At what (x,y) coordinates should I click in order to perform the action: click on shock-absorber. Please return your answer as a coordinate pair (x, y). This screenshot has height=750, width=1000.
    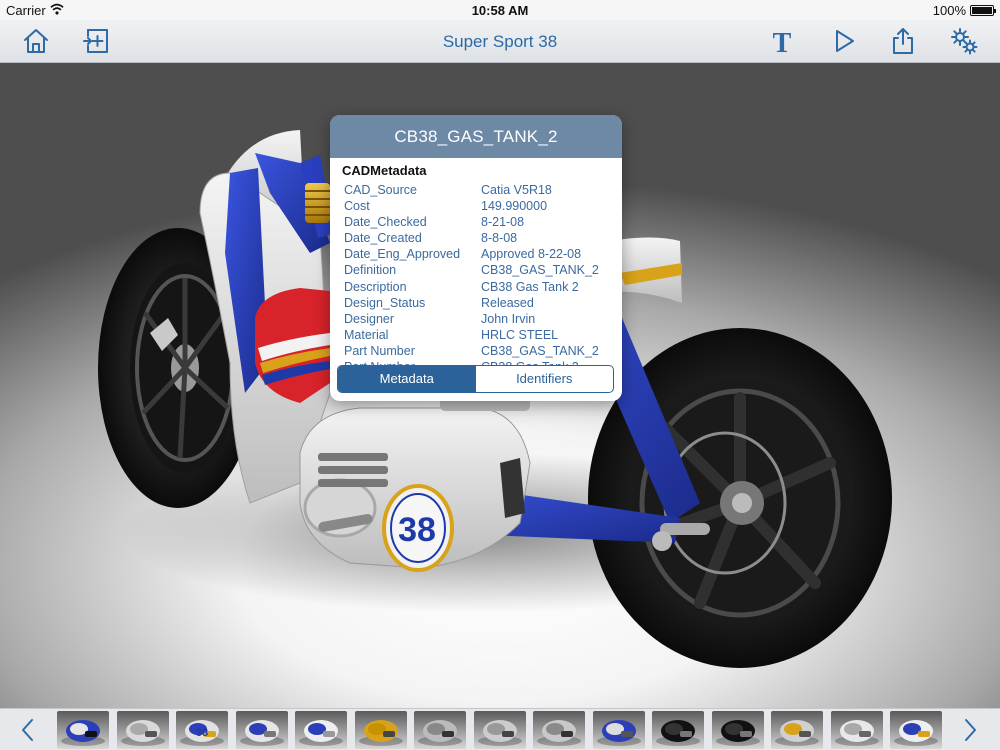
    Looking at the image, I should click on (317, 203).